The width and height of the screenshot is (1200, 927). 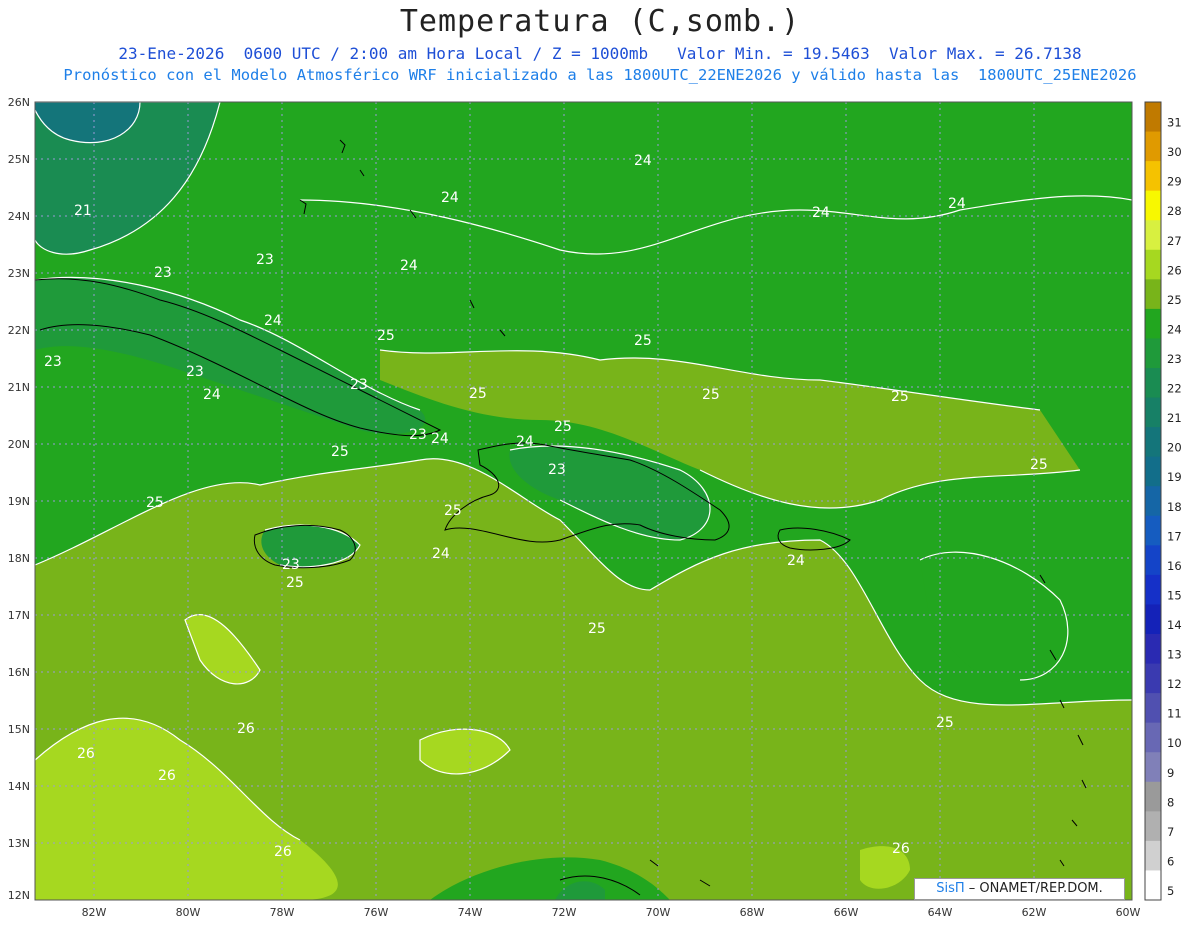 I want to click on lon-label: 66W, so click(x=846, y=912).